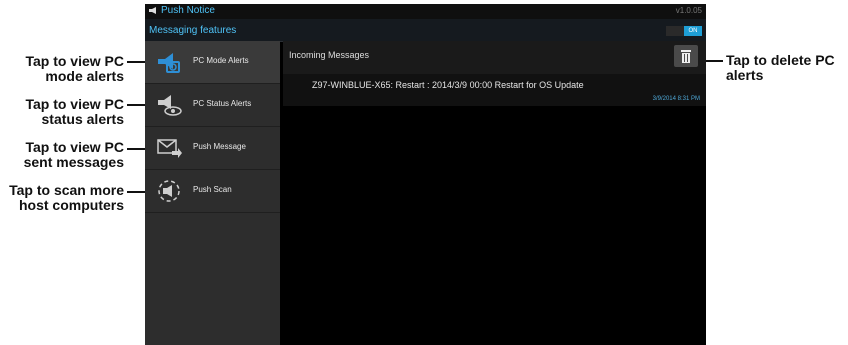  Describe the element at coordinates (425, 11) in the screenshot. I see `title-bar: Push Notice v1.0.05` at that location.